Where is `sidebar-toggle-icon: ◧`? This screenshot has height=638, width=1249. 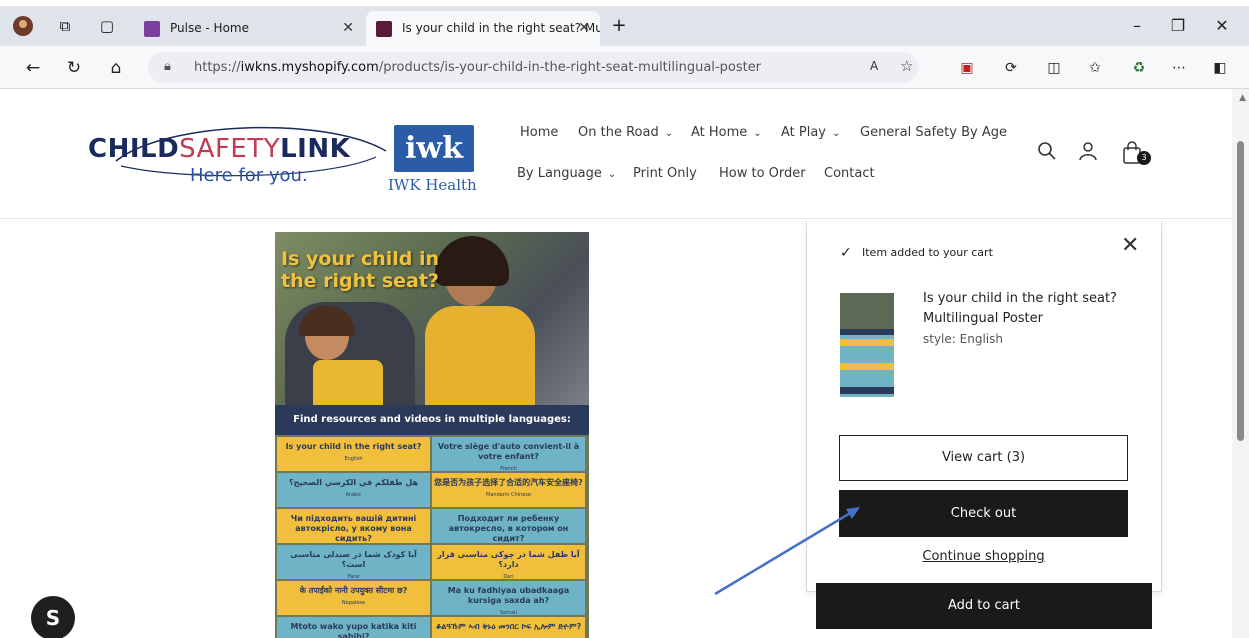
sidebar-toggle-icon: ◧ is located at coordinates (1220, 68).